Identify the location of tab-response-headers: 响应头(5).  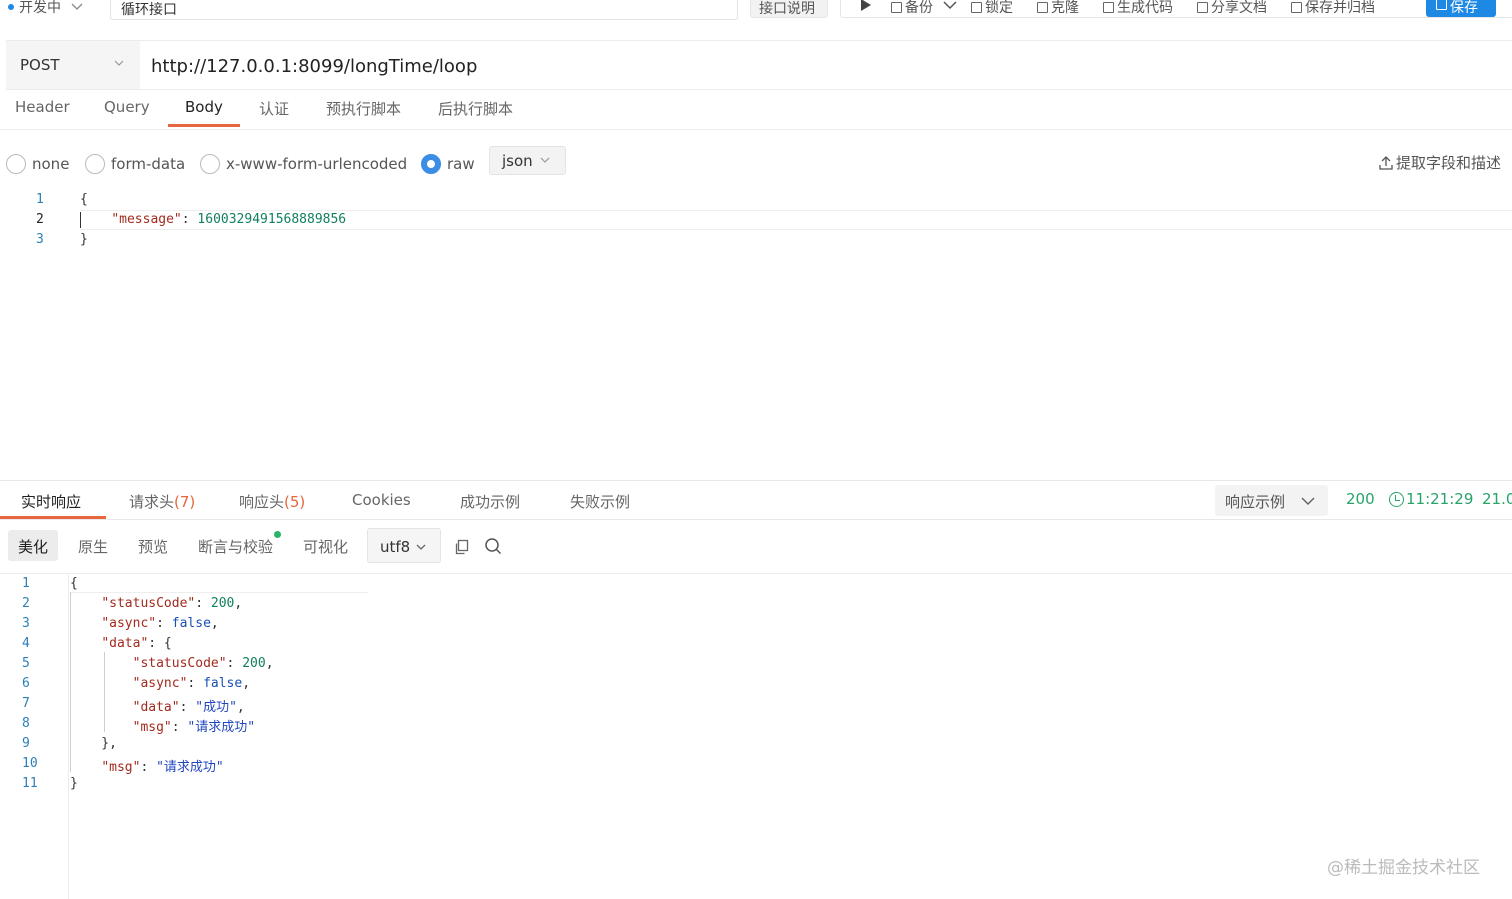
(272, 501).